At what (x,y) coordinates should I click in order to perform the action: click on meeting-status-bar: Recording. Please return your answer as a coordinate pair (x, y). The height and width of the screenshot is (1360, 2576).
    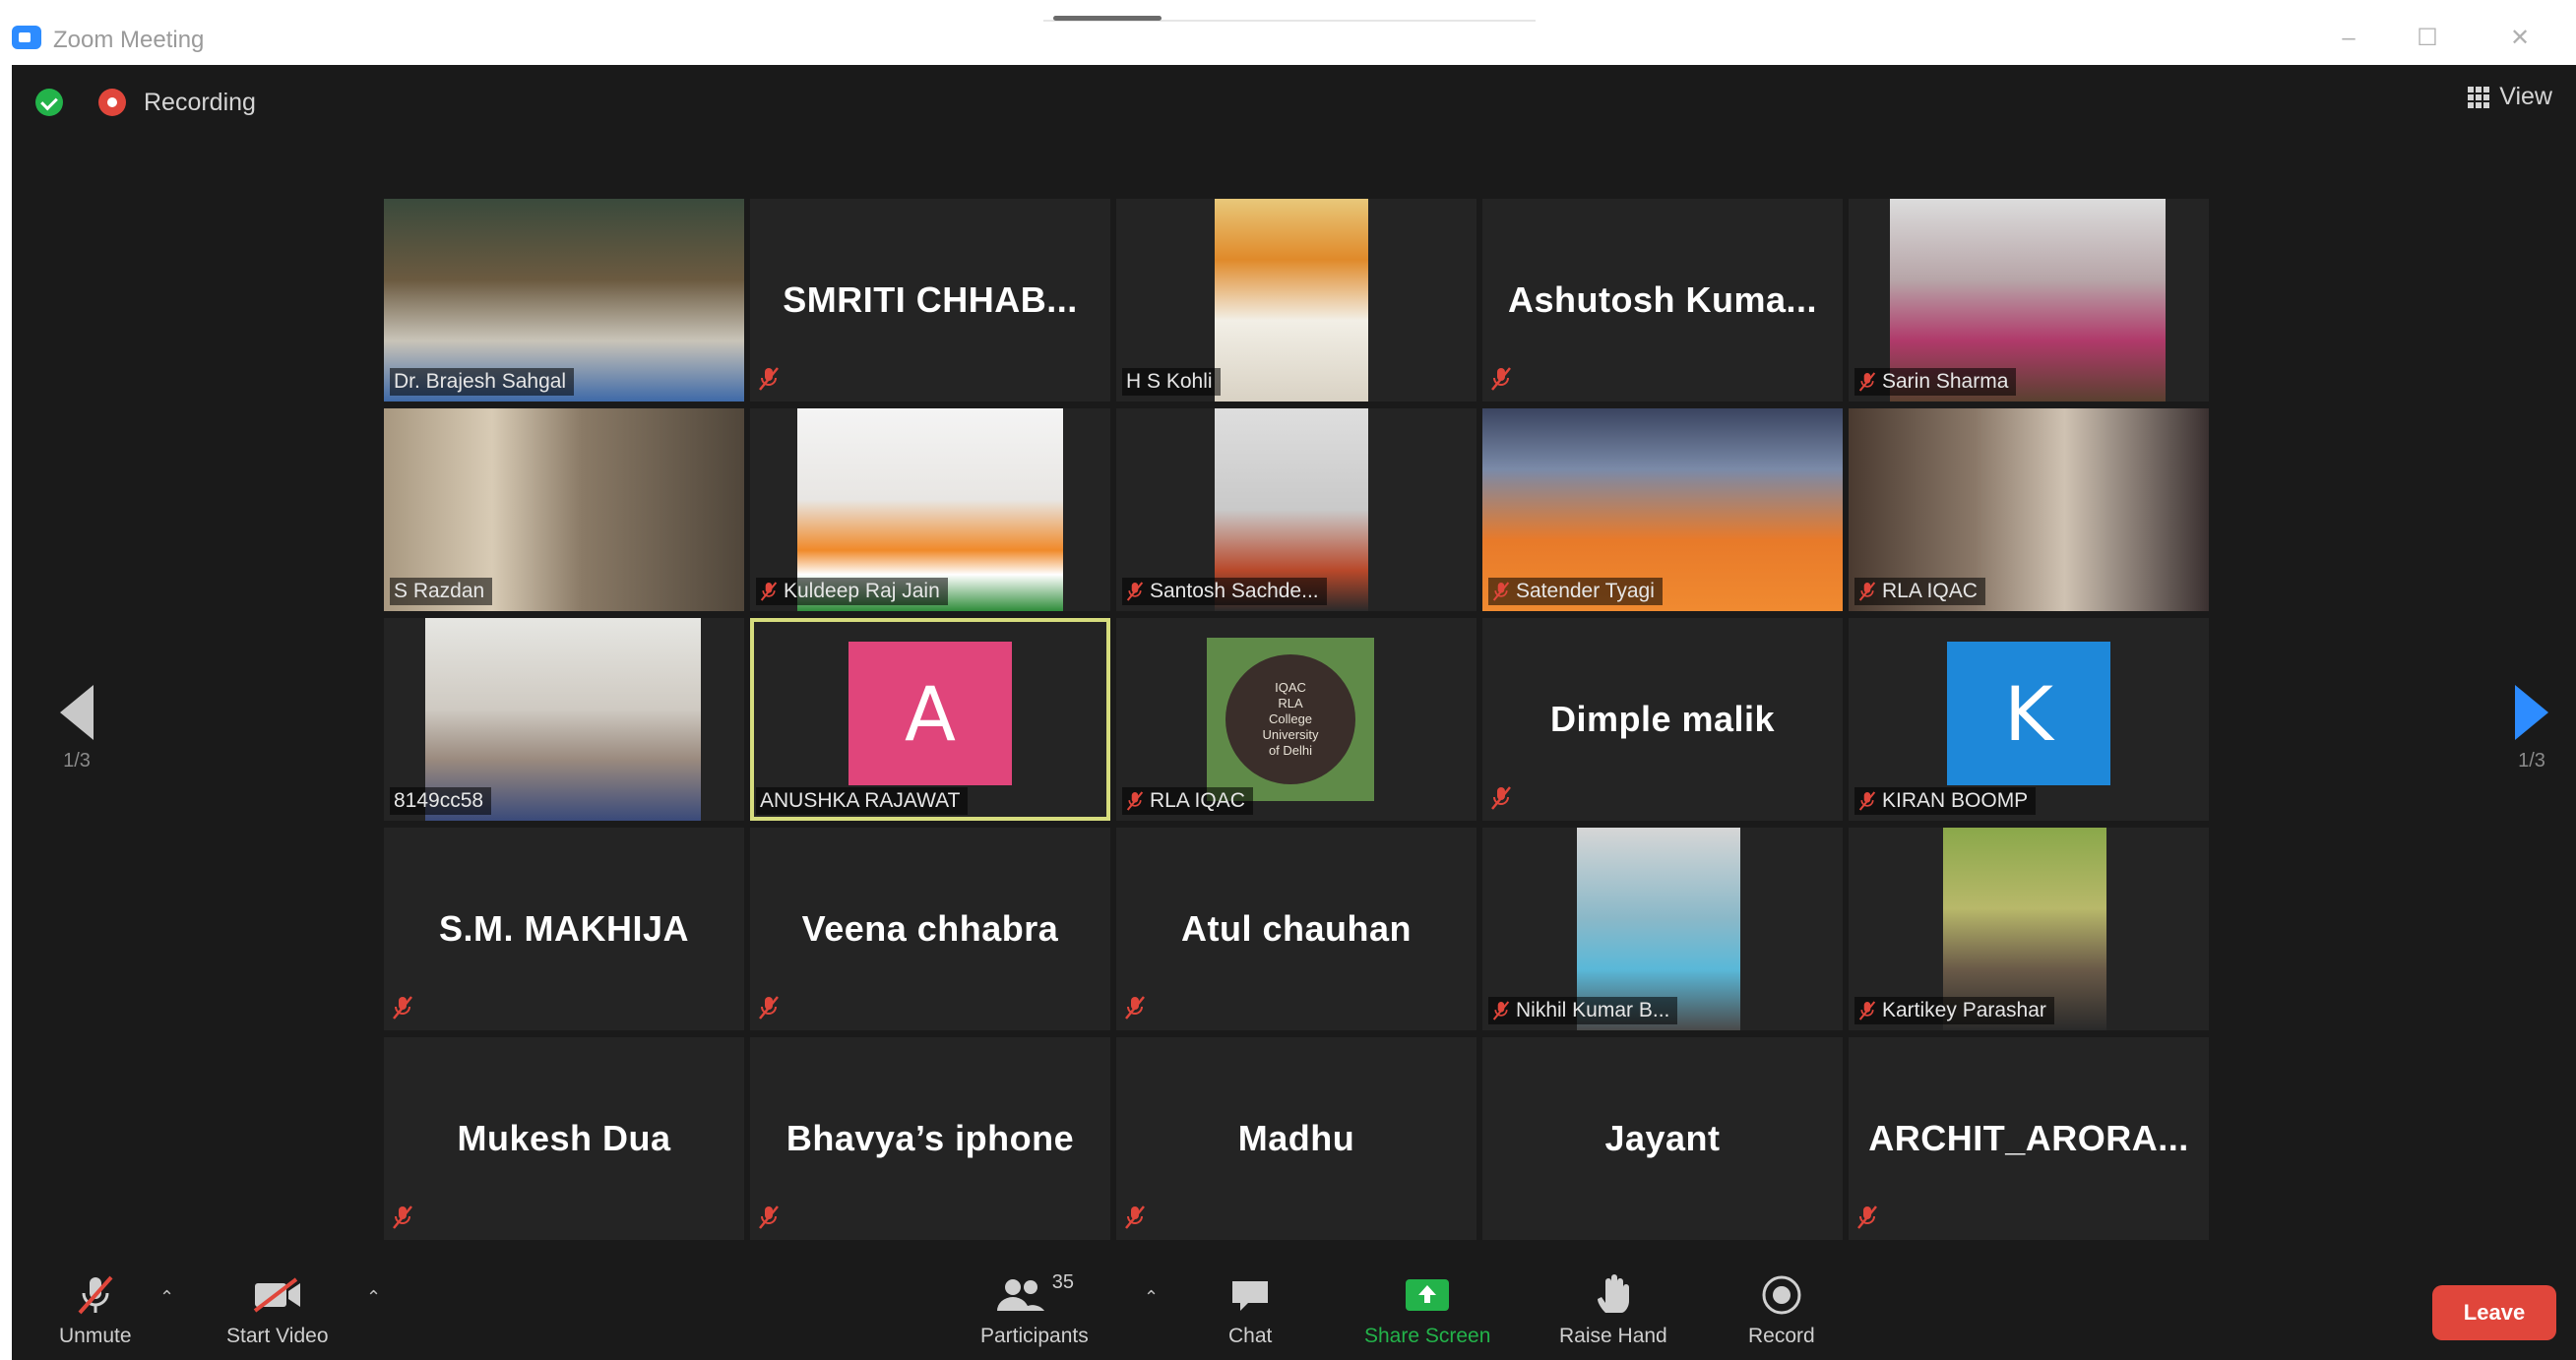
    Looking at the image, I should click on (145, 102).